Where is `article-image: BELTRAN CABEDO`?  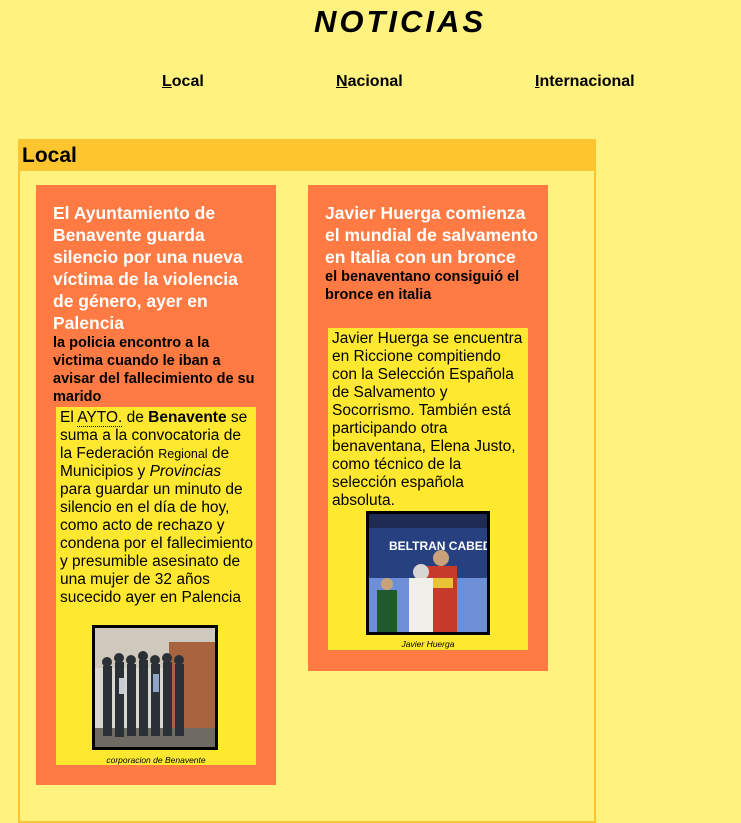 article-image: BELTRAN CABEDO is located at coordinates (433, 573).